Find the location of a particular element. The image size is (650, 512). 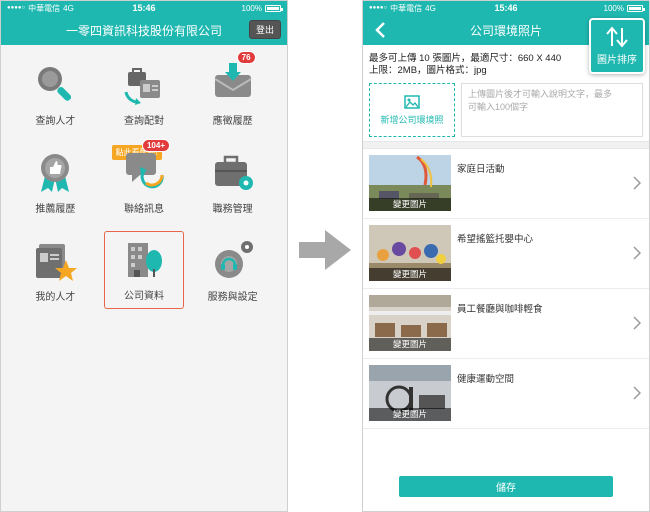

tile-label: 應徵履歷 is located at coordinates (232, 121).